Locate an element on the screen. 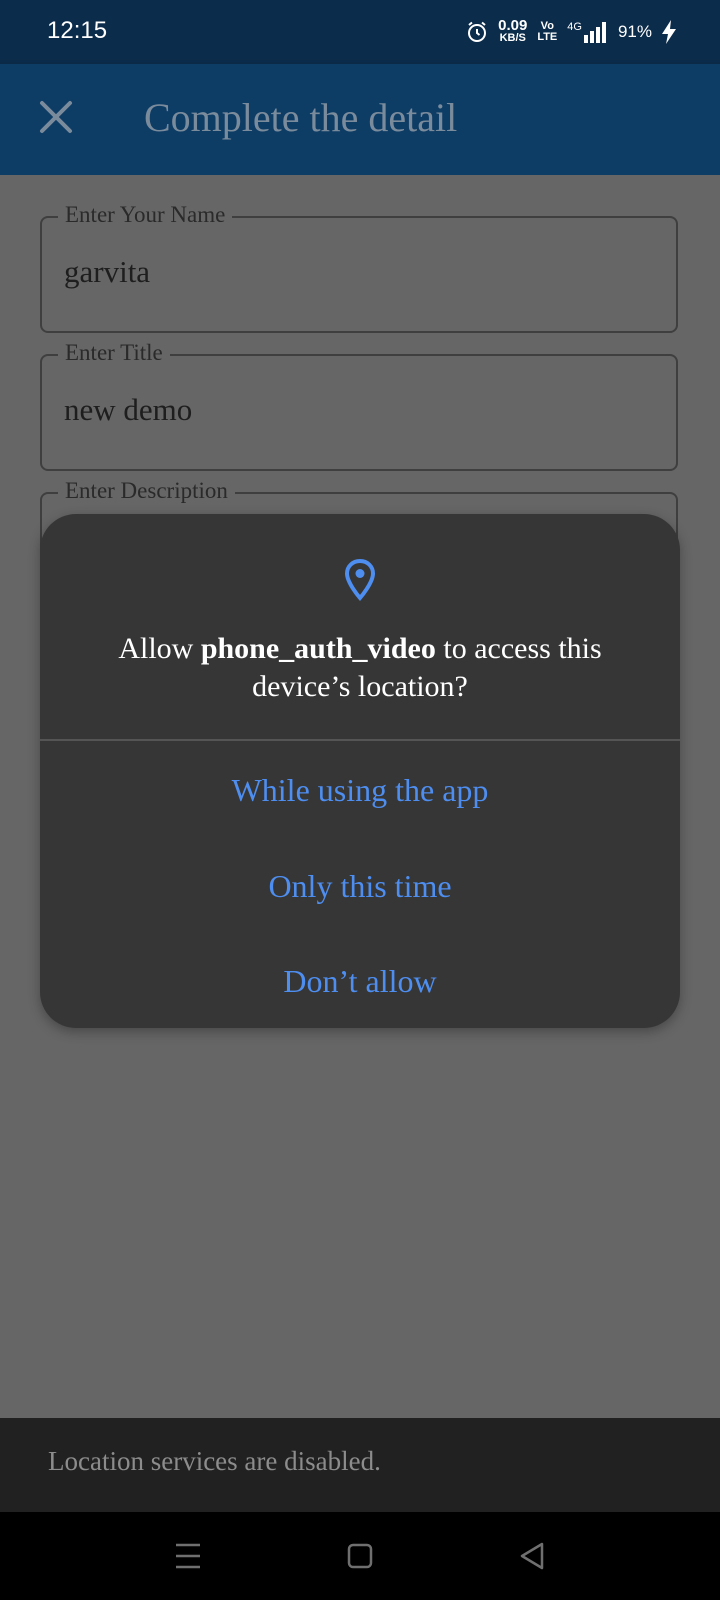 The image size is (720, 1600). location-pin-icon is located at coordinates (360, 580).